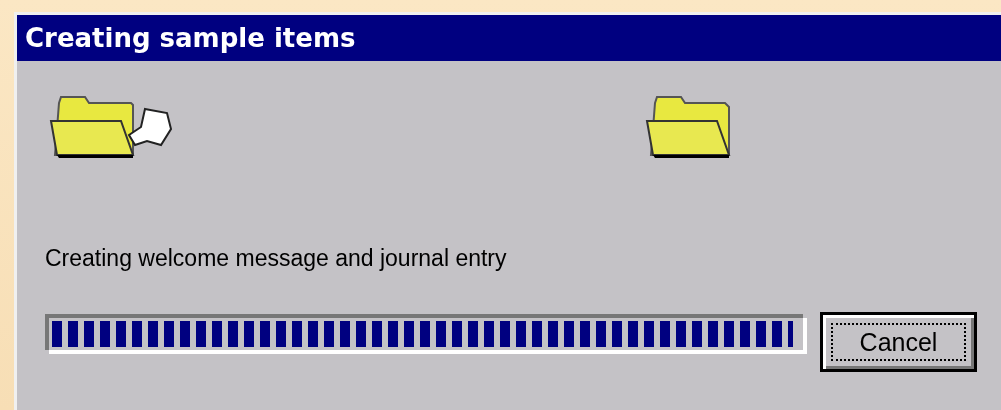 The image size is (1001, 410). What do you see at coordinates (190, 38) in the screenshot?
I see `window-title: Creating sample items` at bounding box center [190, 38].